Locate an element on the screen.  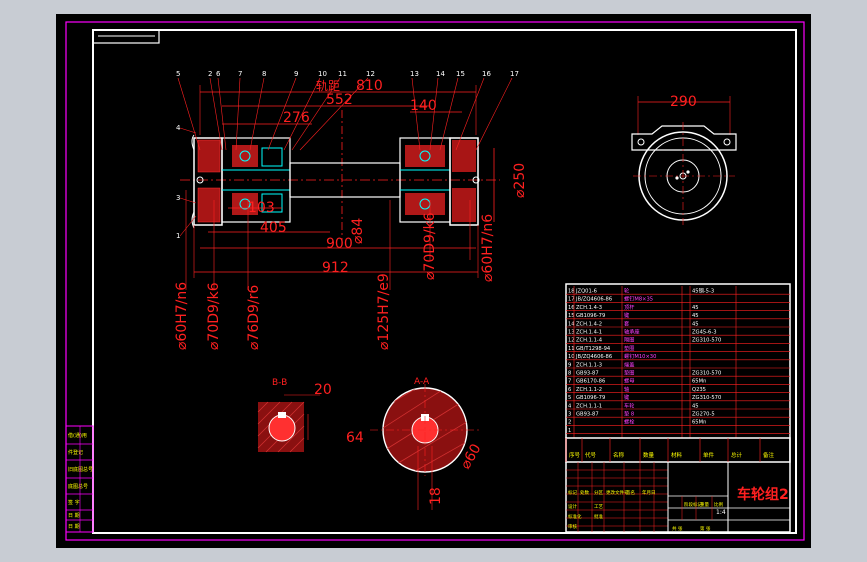
parts-row-index: 2 is located at coordinates (569, 423).